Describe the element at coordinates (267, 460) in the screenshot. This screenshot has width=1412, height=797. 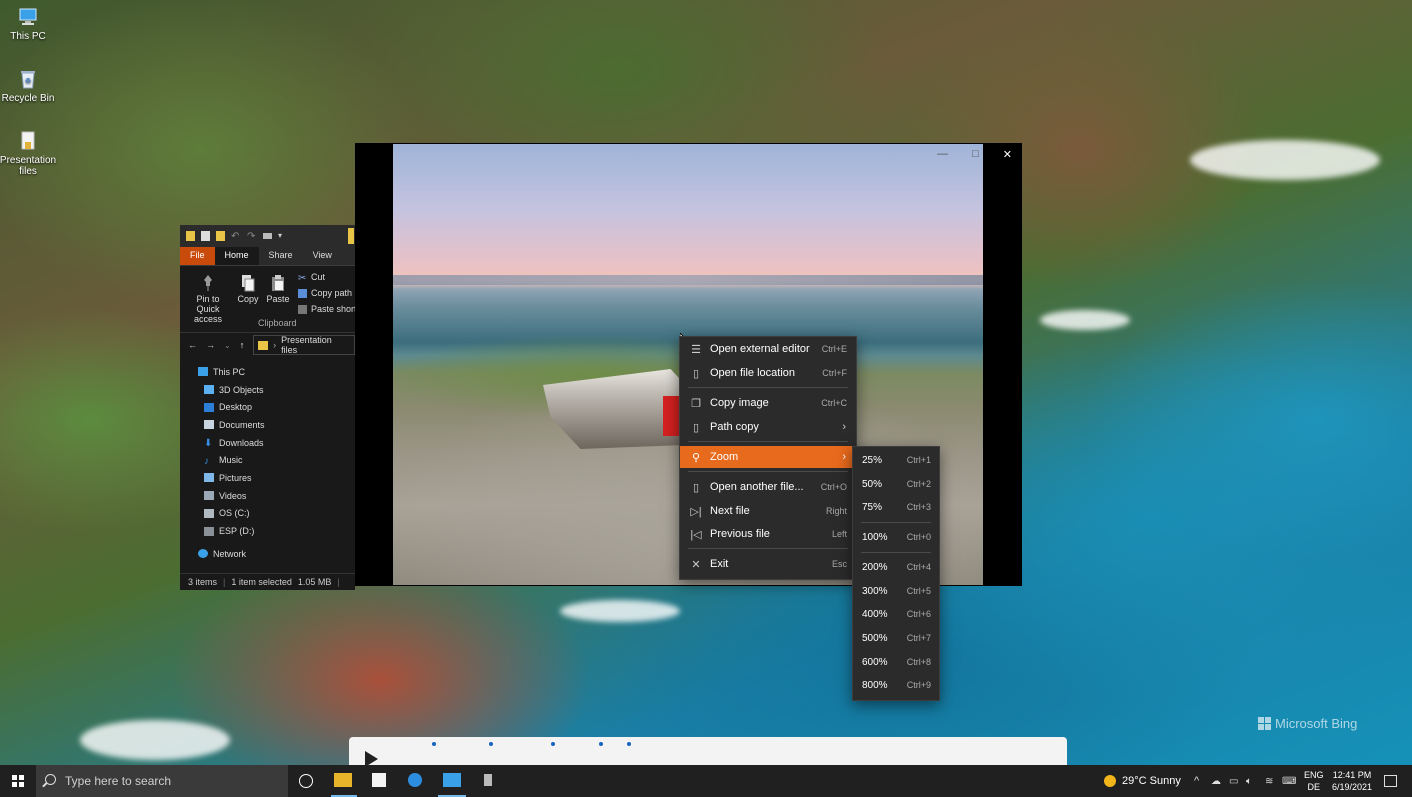
I see `tree-item-music: ♪ Music` at that location.